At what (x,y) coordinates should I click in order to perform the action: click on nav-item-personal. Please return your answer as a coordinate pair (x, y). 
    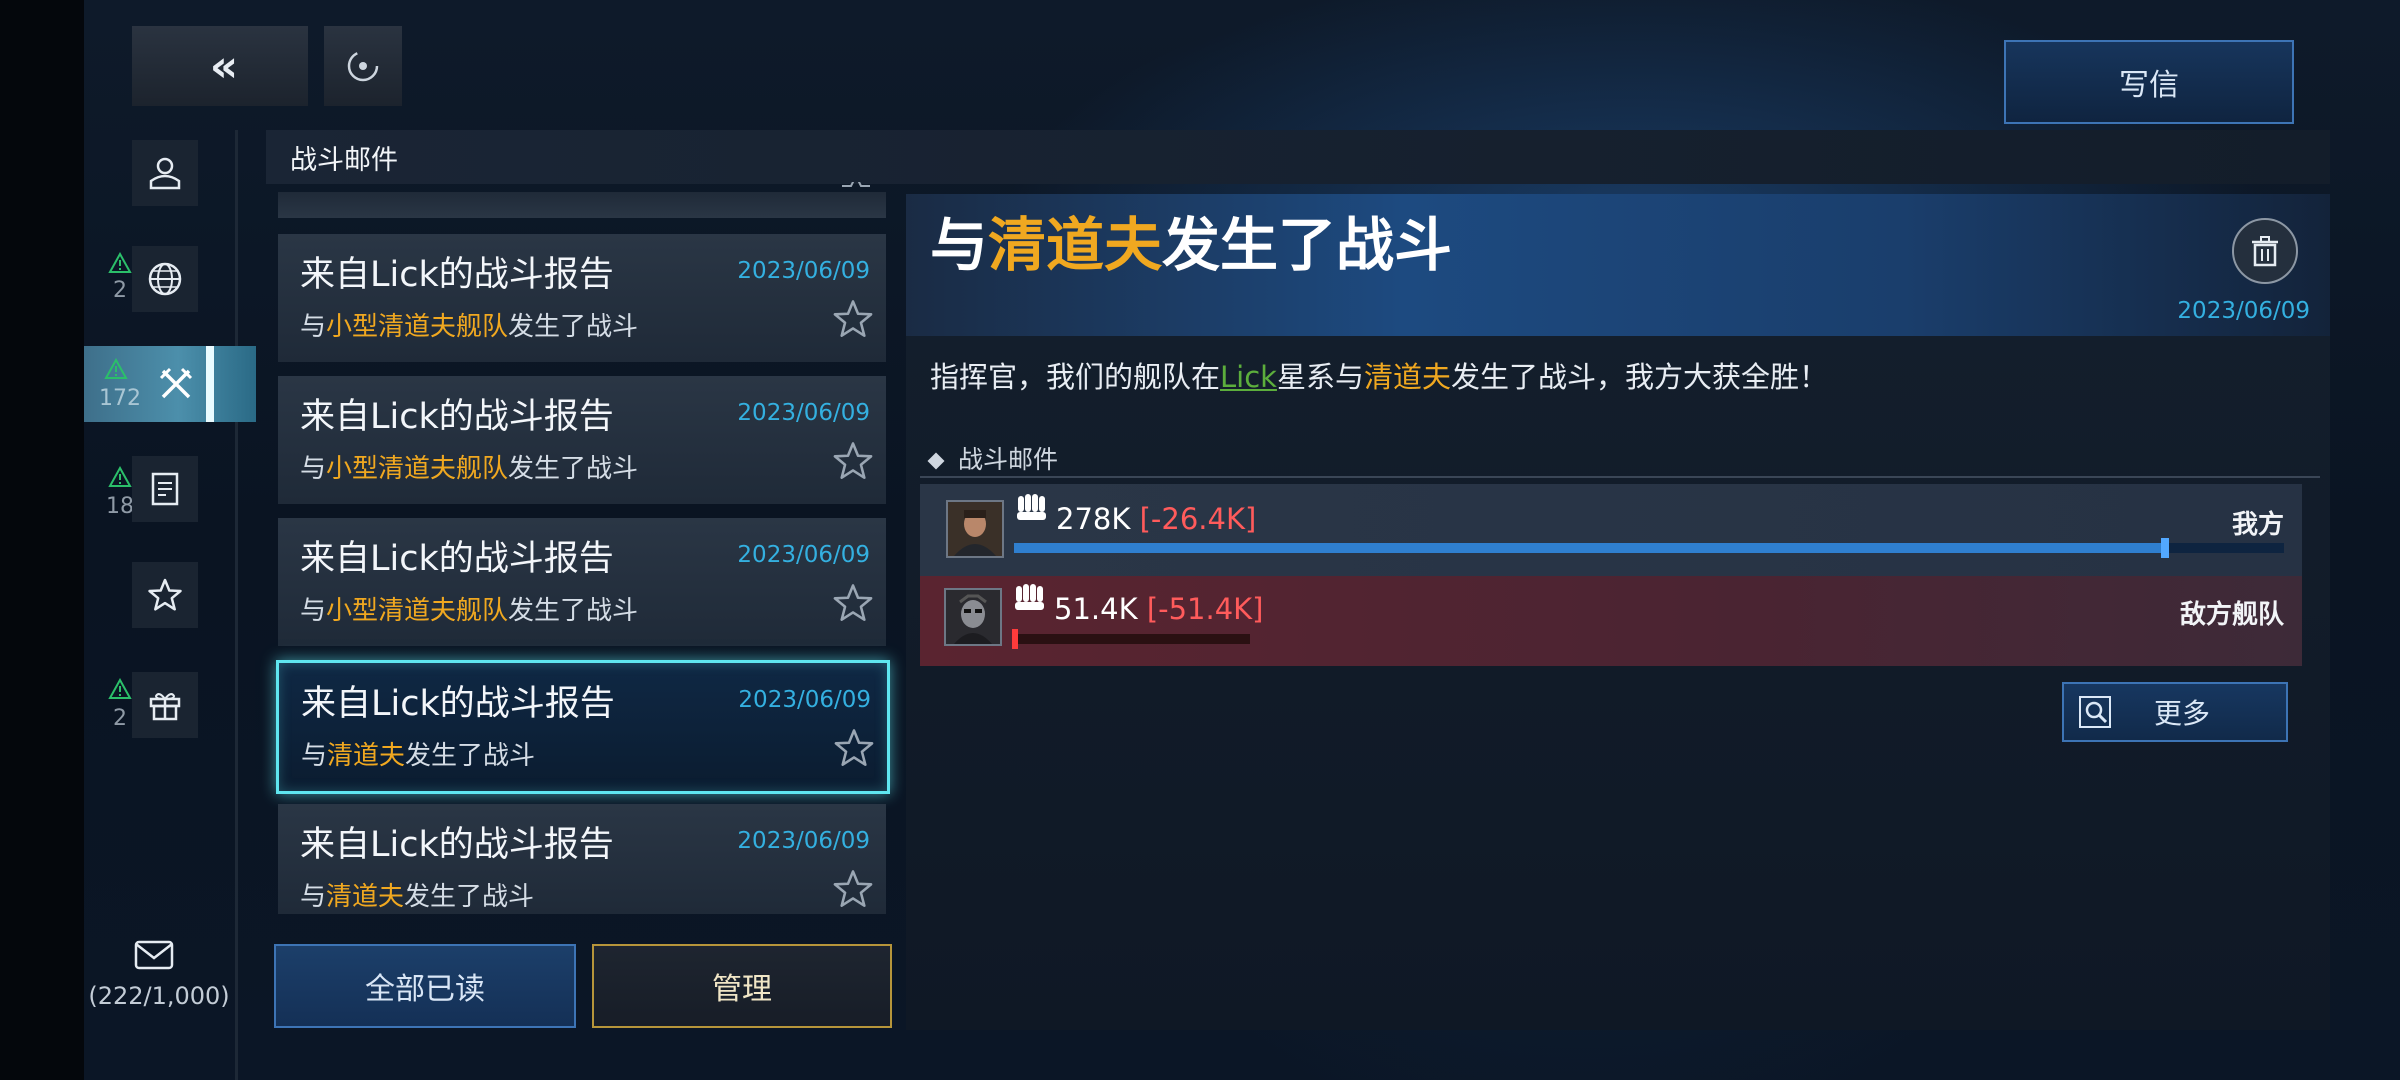
    Looking at the image, I should click on (165, 173).